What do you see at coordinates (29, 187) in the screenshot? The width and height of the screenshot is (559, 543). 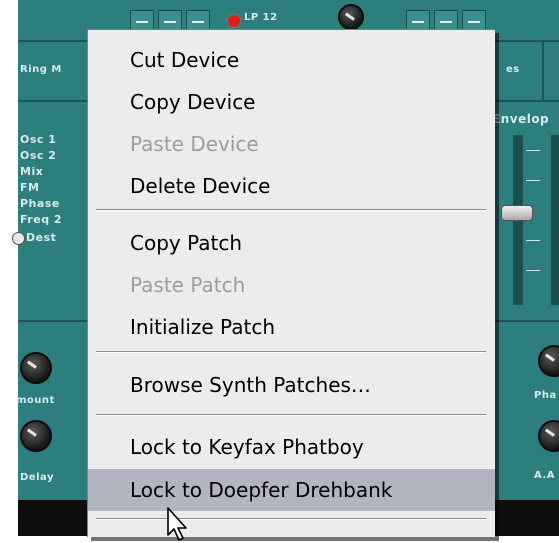 I see `routing-fm: FM` at bounding box center [29, 187].